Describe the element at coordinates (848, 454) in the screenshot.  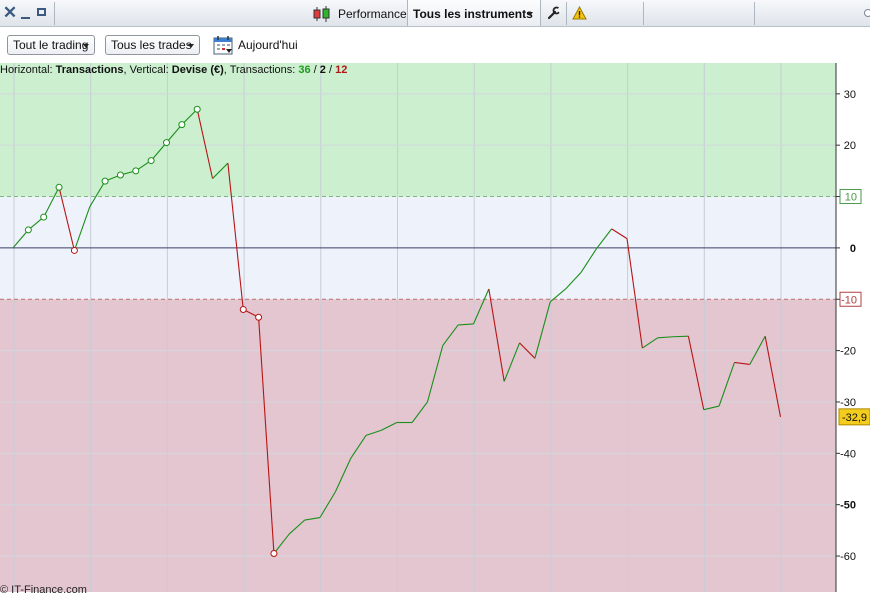
I see `y-tick-label: -40` at that location.